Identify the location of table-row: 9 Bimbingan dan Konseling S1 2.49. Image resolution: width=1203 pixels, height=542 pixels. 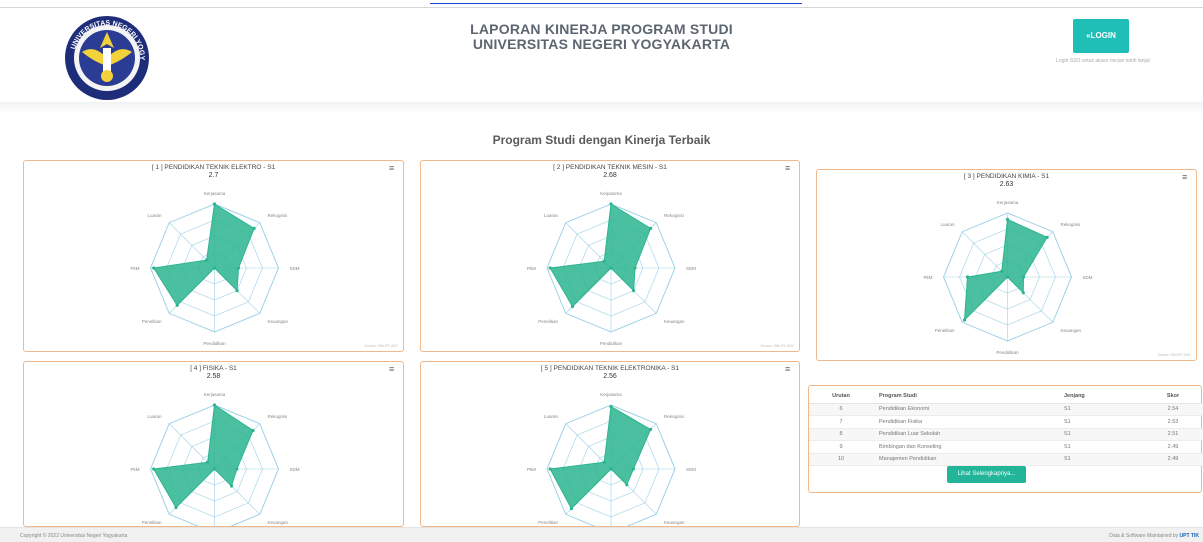
(1006, 447).